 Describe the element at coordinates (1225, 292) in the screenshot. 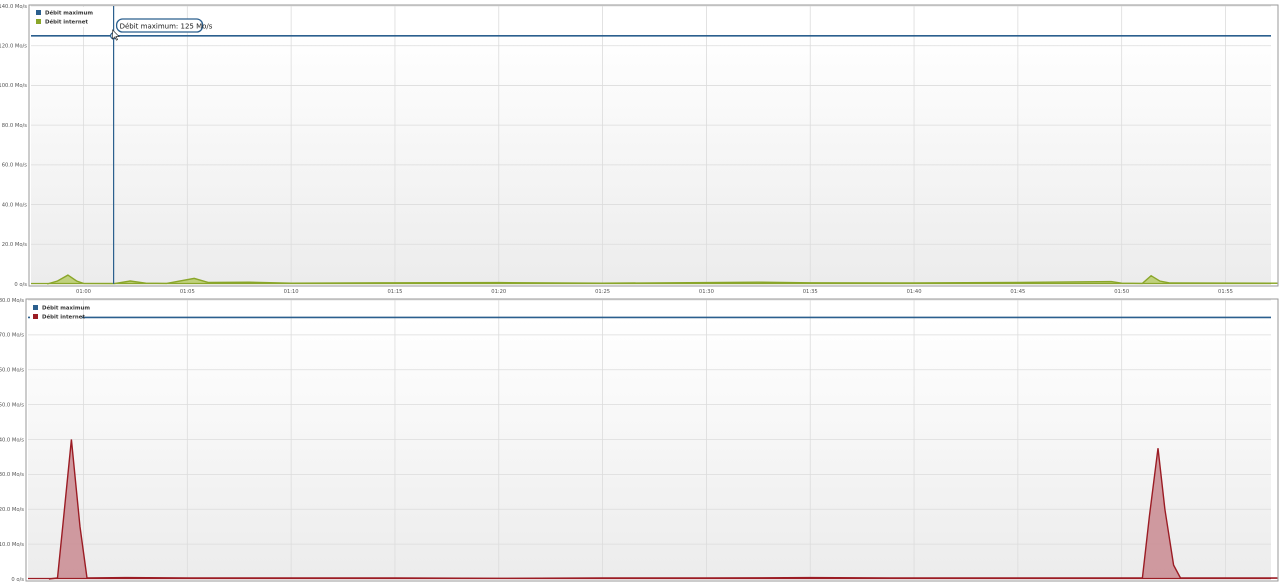

I see `inbound-x-tick-label: 01:55` at that location.